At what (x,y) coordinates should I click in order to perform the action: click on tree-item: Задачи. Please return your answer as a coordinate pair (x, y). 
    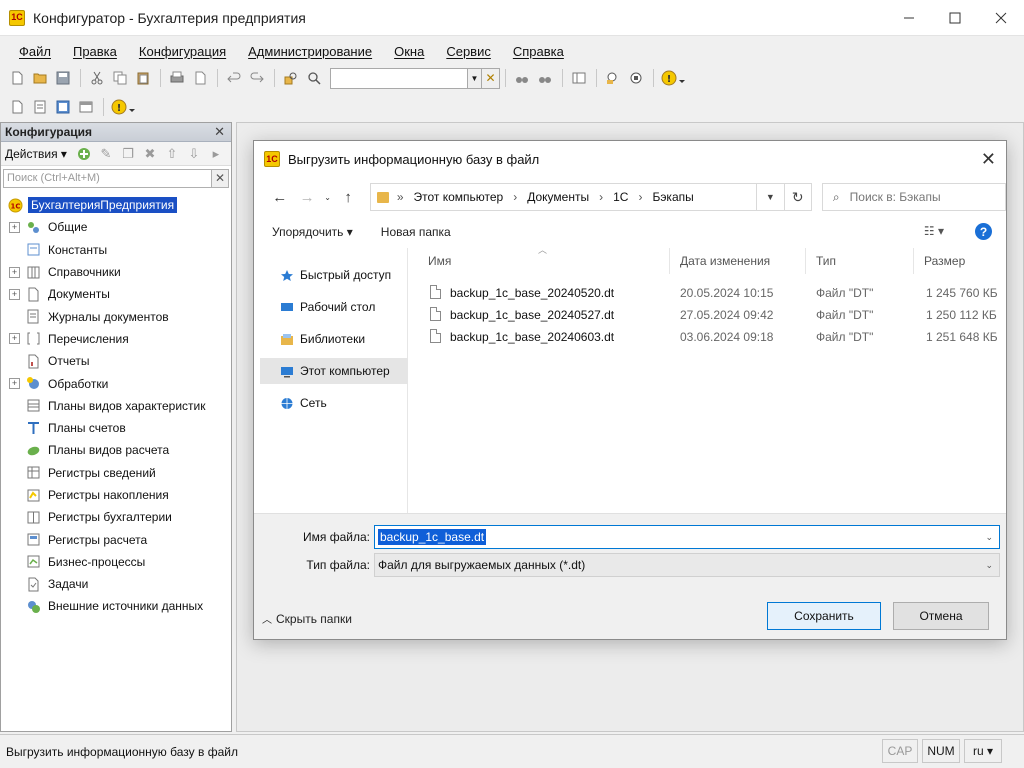
    Looking at the image, I should click on (116, 584).